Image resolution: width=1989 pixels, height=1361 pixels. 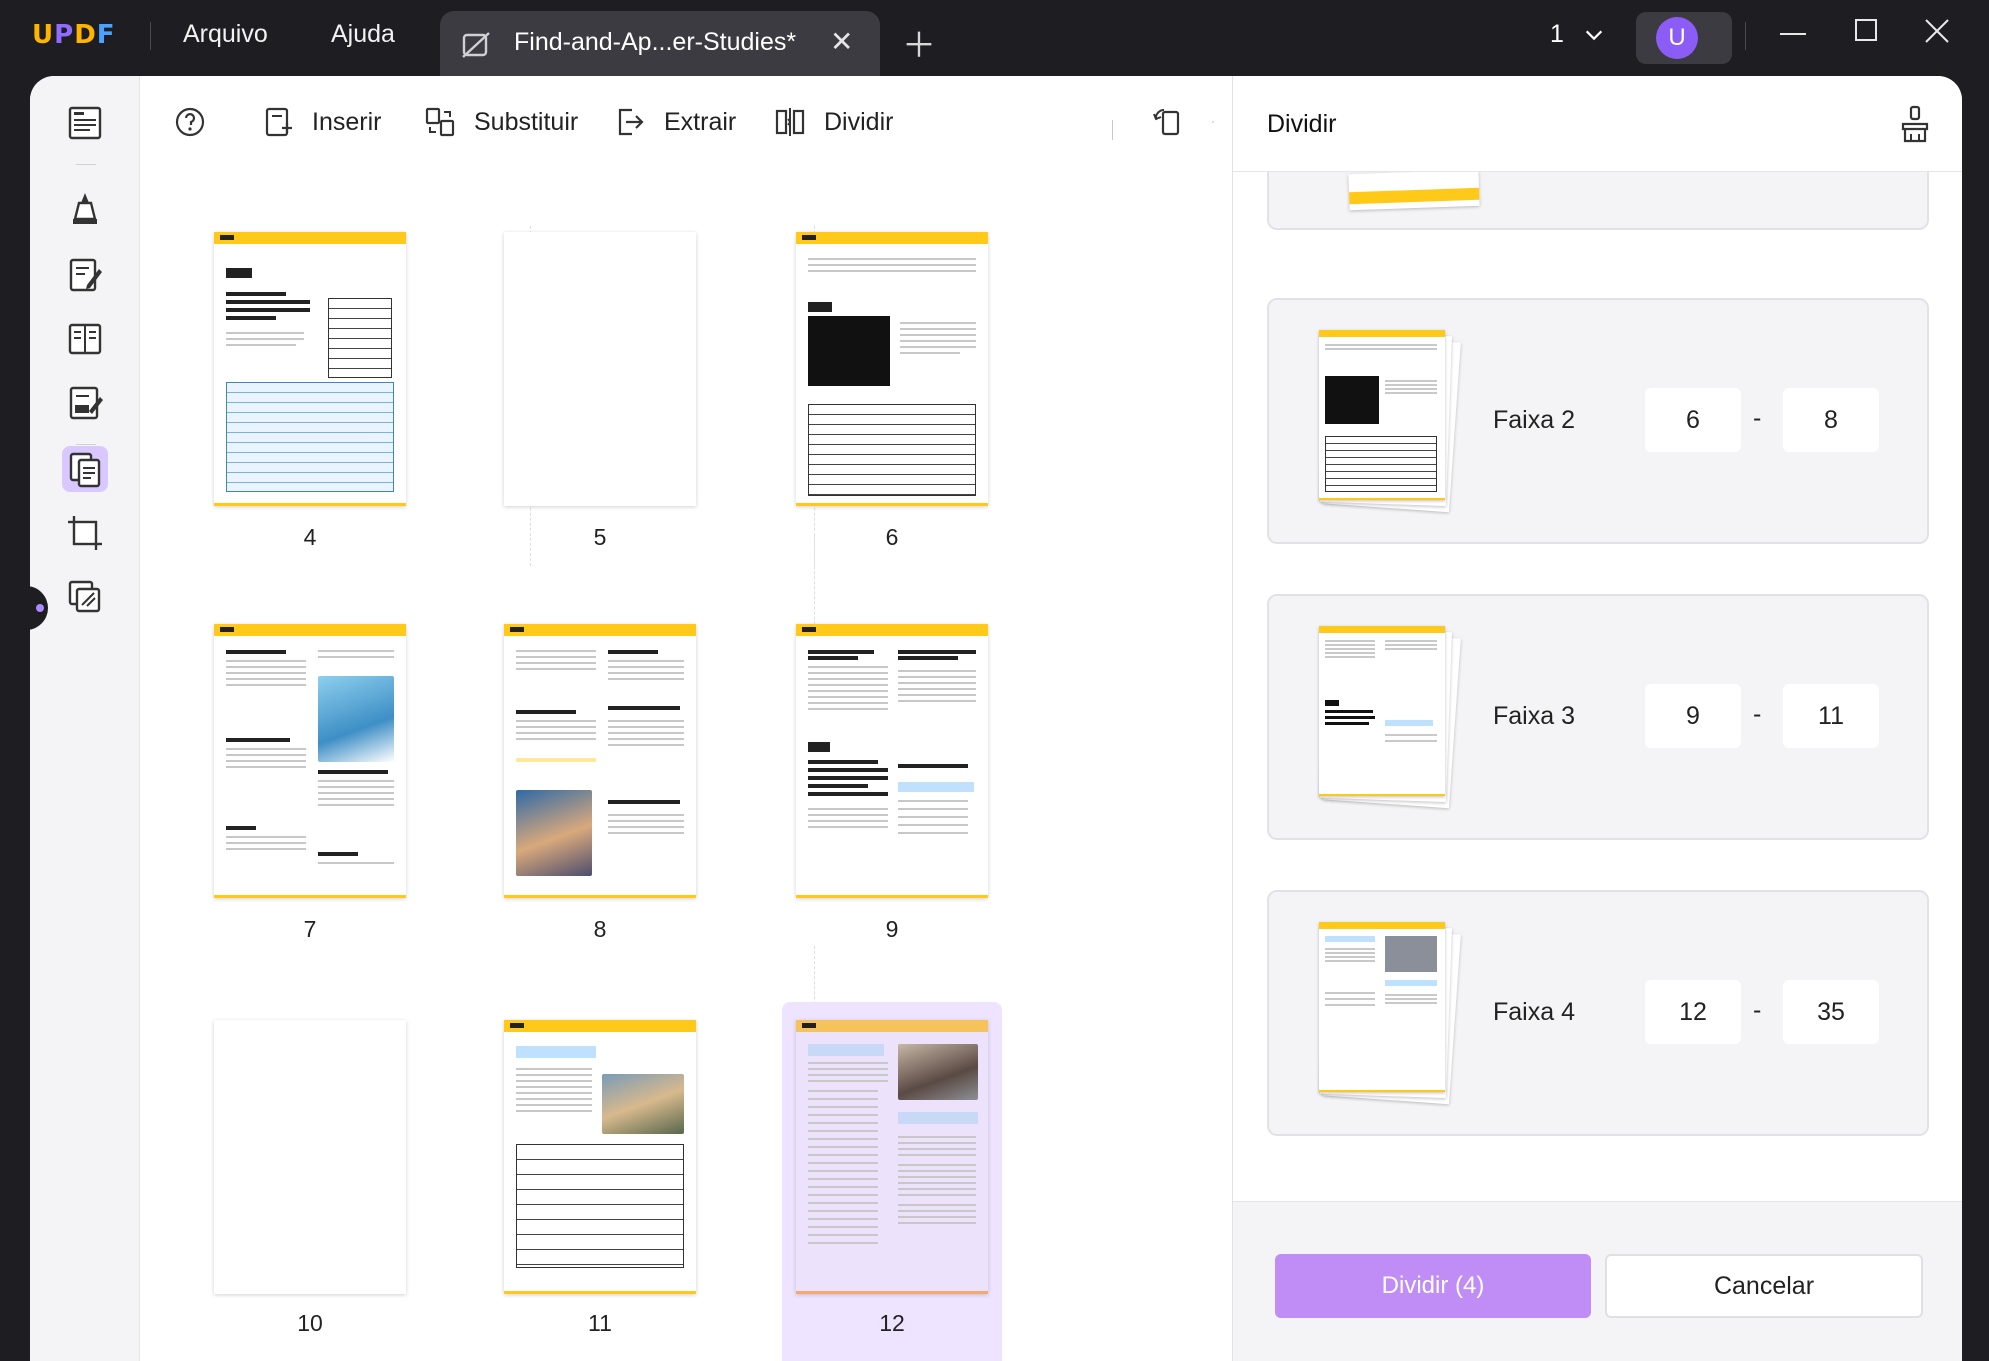 I want to click on page-number: 6, so click(x=892, y=537).